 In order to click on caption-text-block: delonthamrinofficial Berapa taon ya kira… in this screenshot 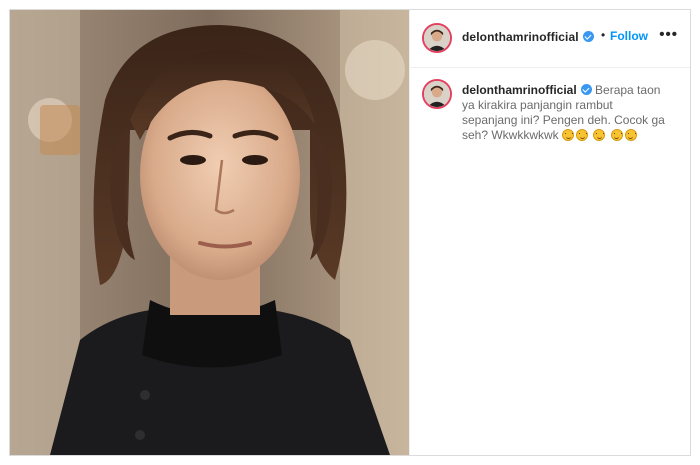, I will do `click(564, 113)`.